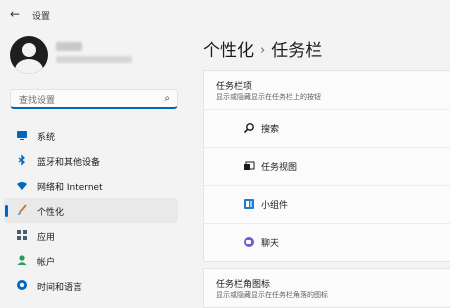  What do you see at coordinates (46, 238) in the screenshot?
I see `sidebar-item-label: 应用` at bounding box center [46, 238].